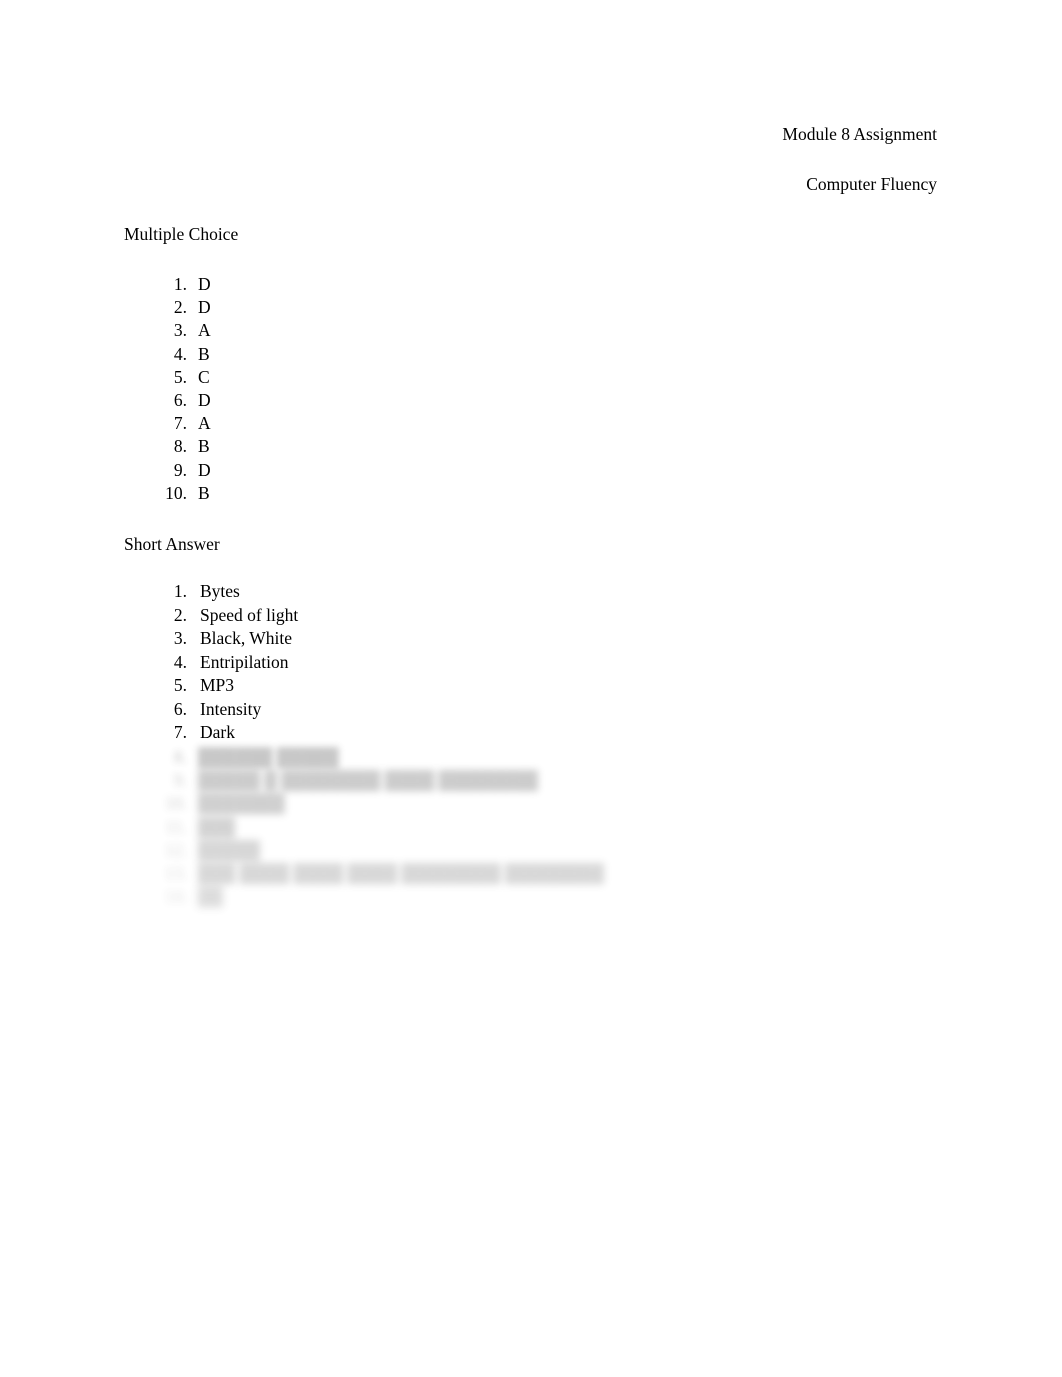 The image size is (1062, 1377). I want to click on list-item-obscured: 13. ███ ████ ████ ████ ████████ ████████, so click(364, 873).